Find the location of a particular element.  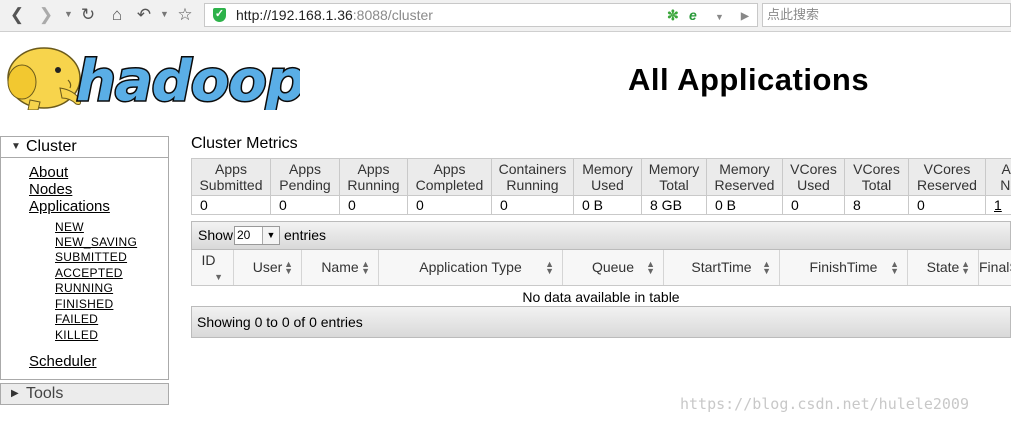

metric-header: Memory Reserved is located at coordinates (744, 177).